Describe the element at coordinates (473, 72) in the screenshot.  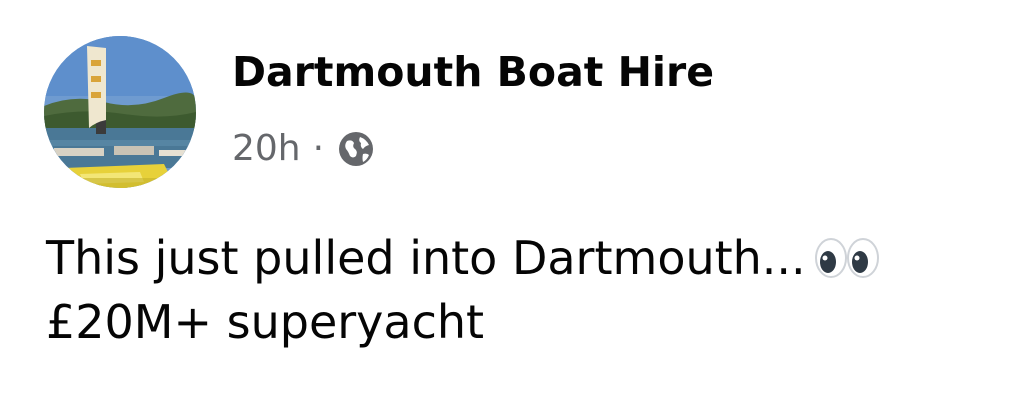
I see `page-name-link: Dartmouth Boat Hire` at that location.